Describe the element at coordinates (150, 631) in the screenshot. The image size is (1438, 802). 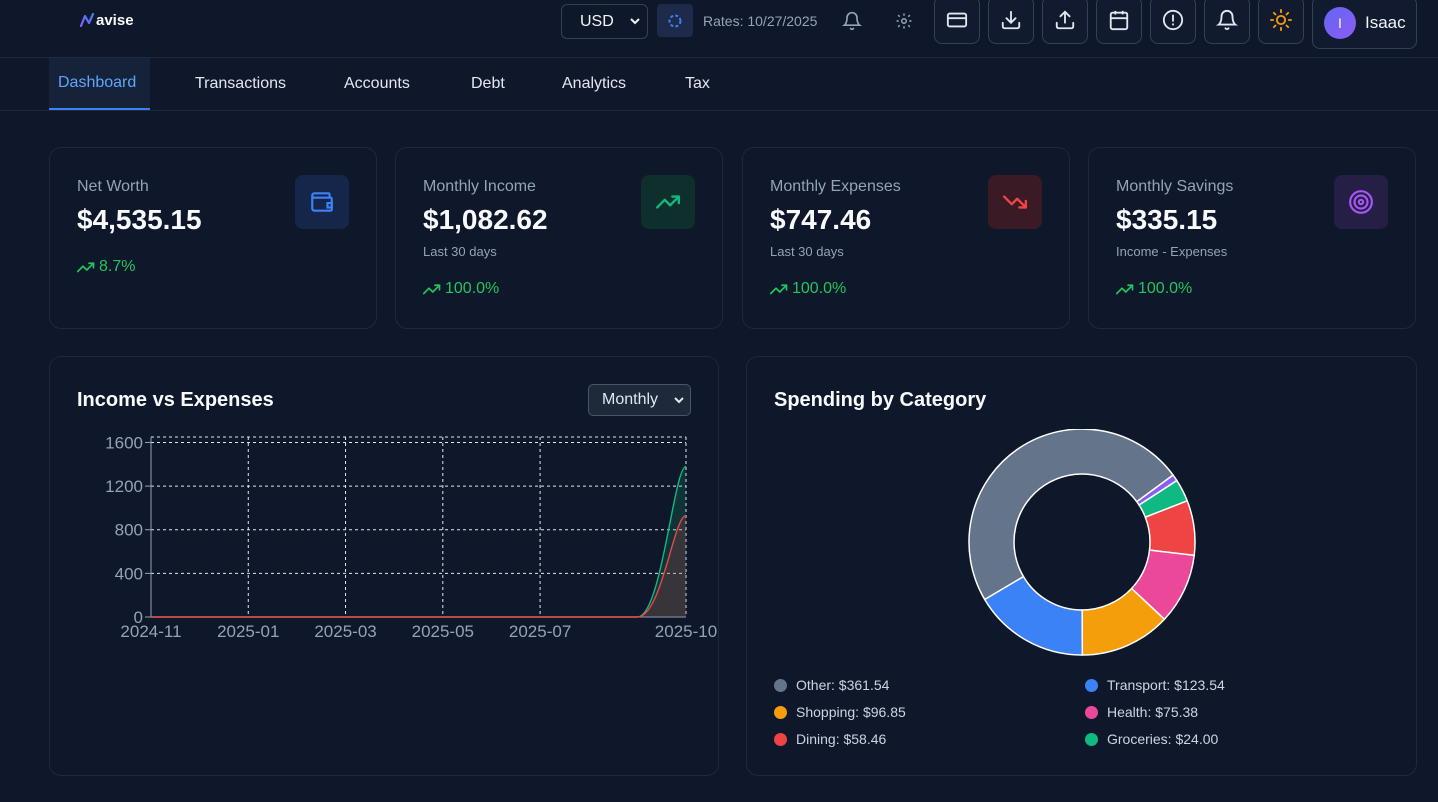
I see `x-tick-label: 2024-11` at that location.